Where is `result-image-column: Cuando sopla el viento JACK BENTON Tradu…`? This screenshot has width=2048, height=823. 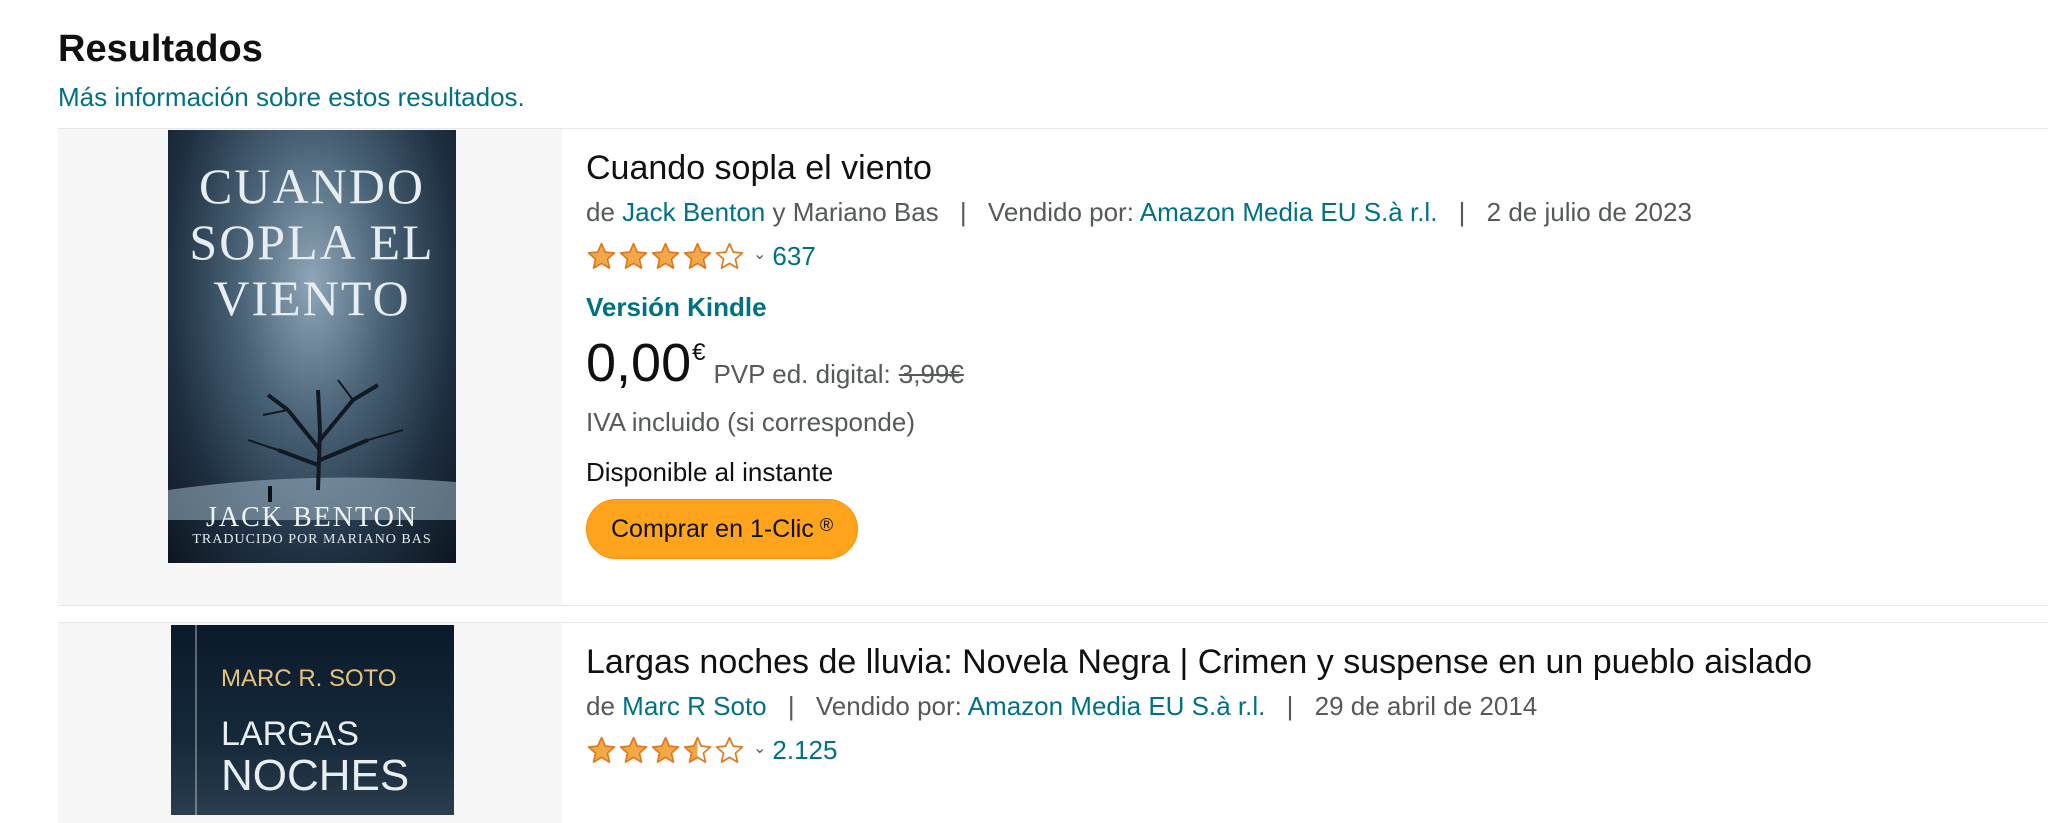
result-image-column: Cuando sopla el viento JACK BENTON Tradu… is located at coordinates (310, 367).